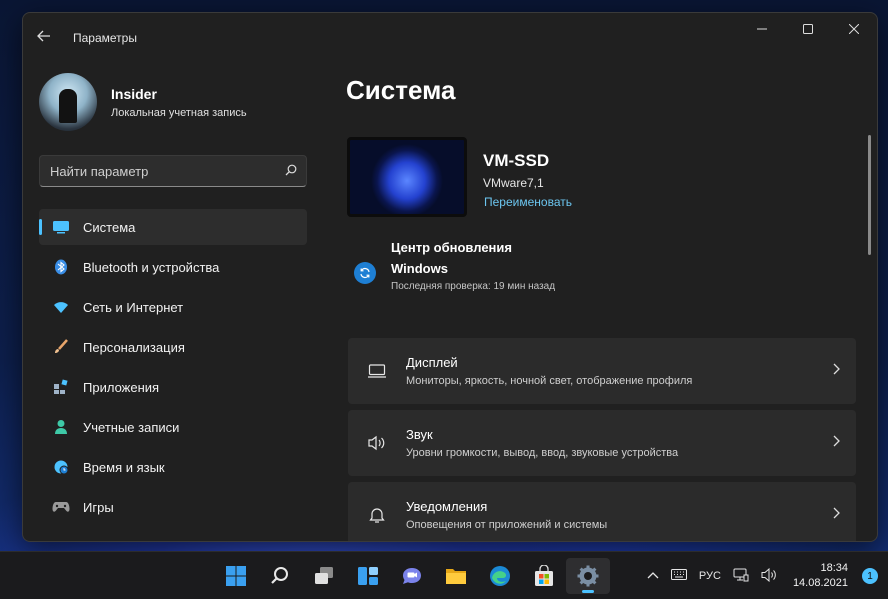  Describe the element at coordinates (61, 307) in the screenshot. I see `wifi-icon` at that location.